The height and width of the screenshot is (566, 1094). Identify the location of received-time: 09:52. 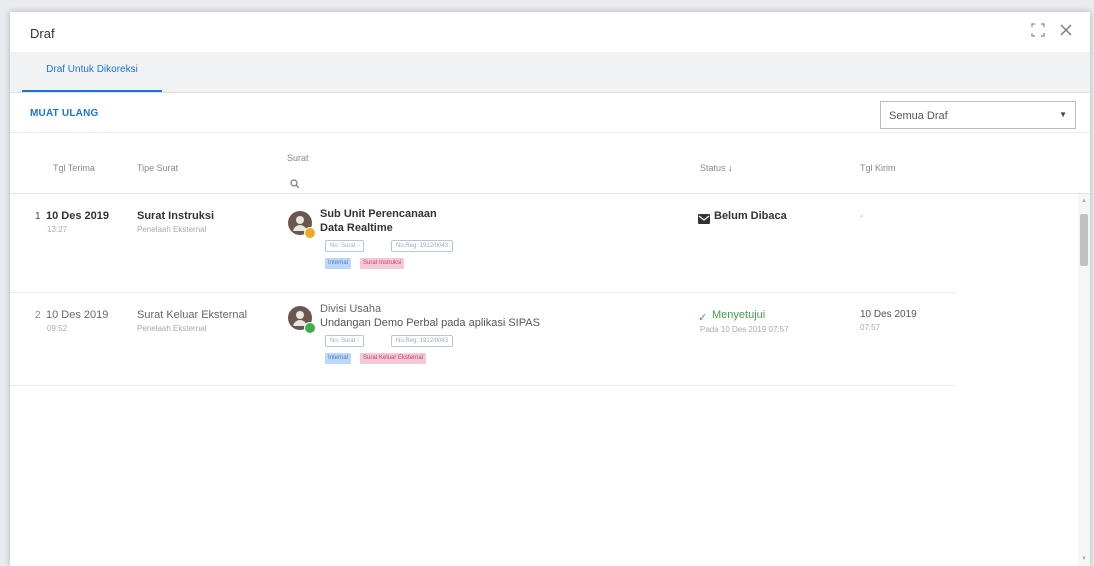
(57, 328).